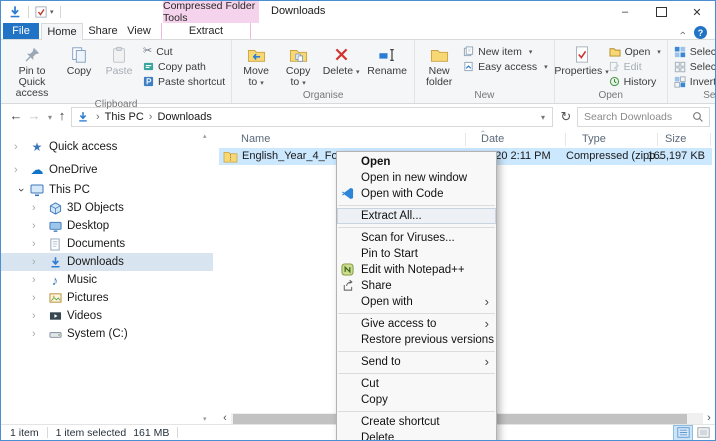  I want to click on sidebar-item-music: › ♪ Music, so click(107, 280).